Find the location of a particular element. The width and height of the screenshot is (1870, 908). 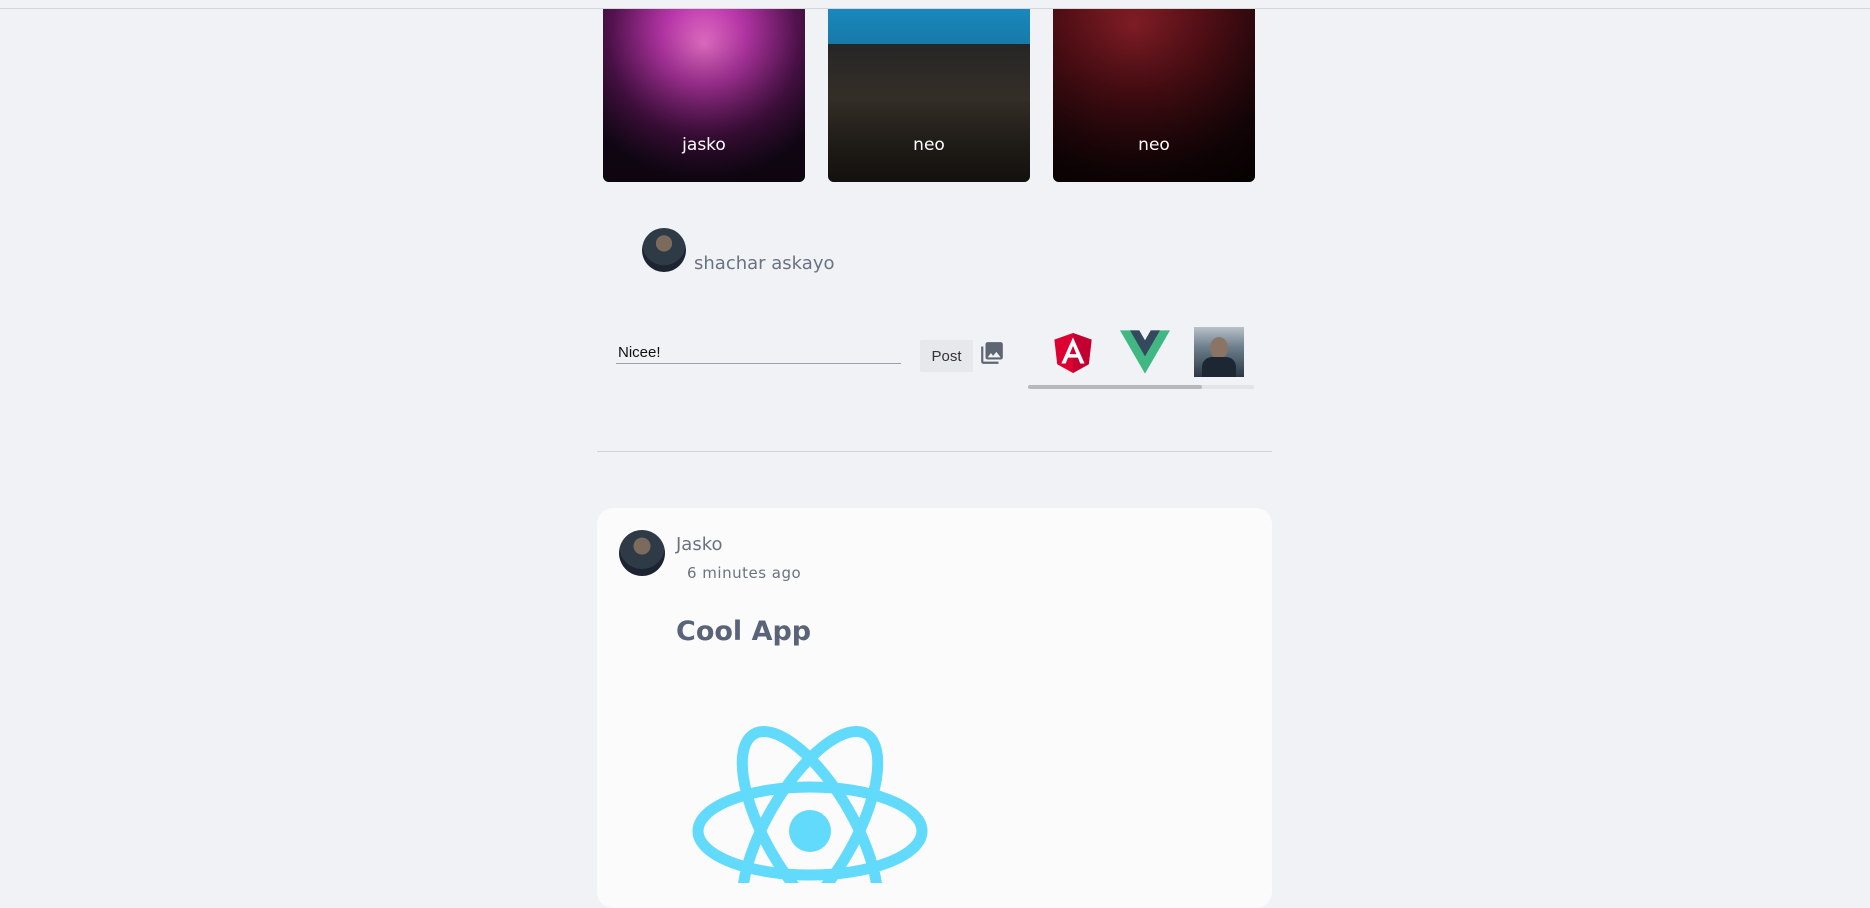

story-card-neo-2: neo is located at coordinates (1154, 95).